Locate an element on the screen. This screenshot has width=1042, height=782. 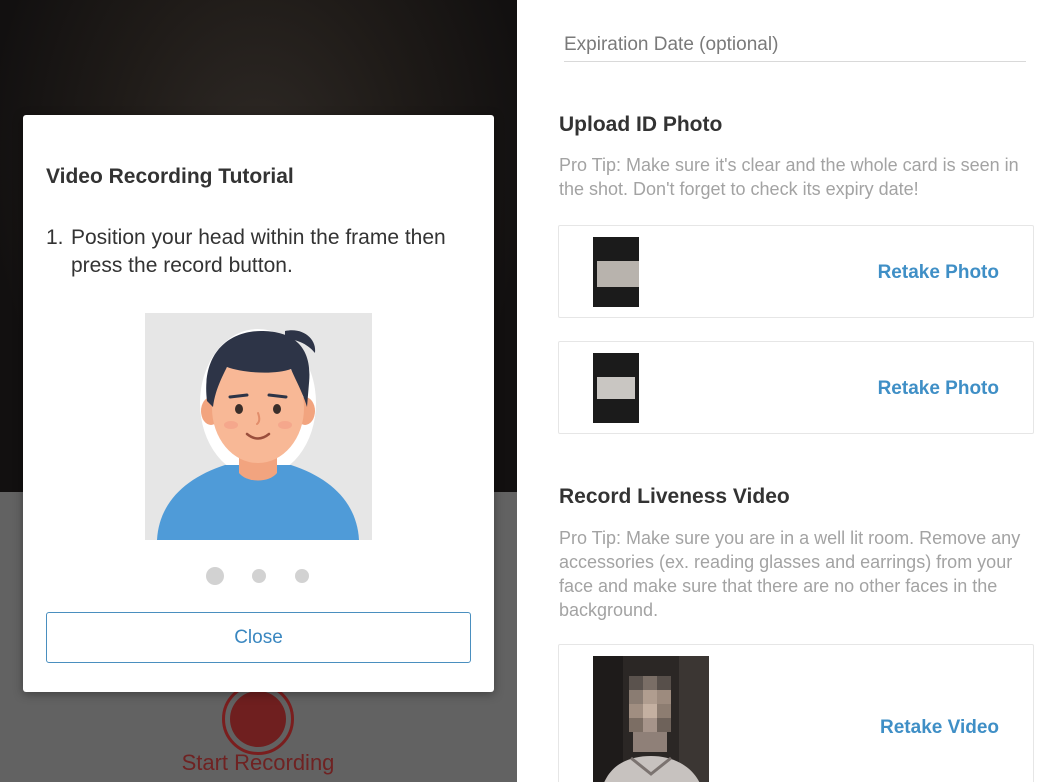
record-dot-icon is located at coordinates (258, 719).